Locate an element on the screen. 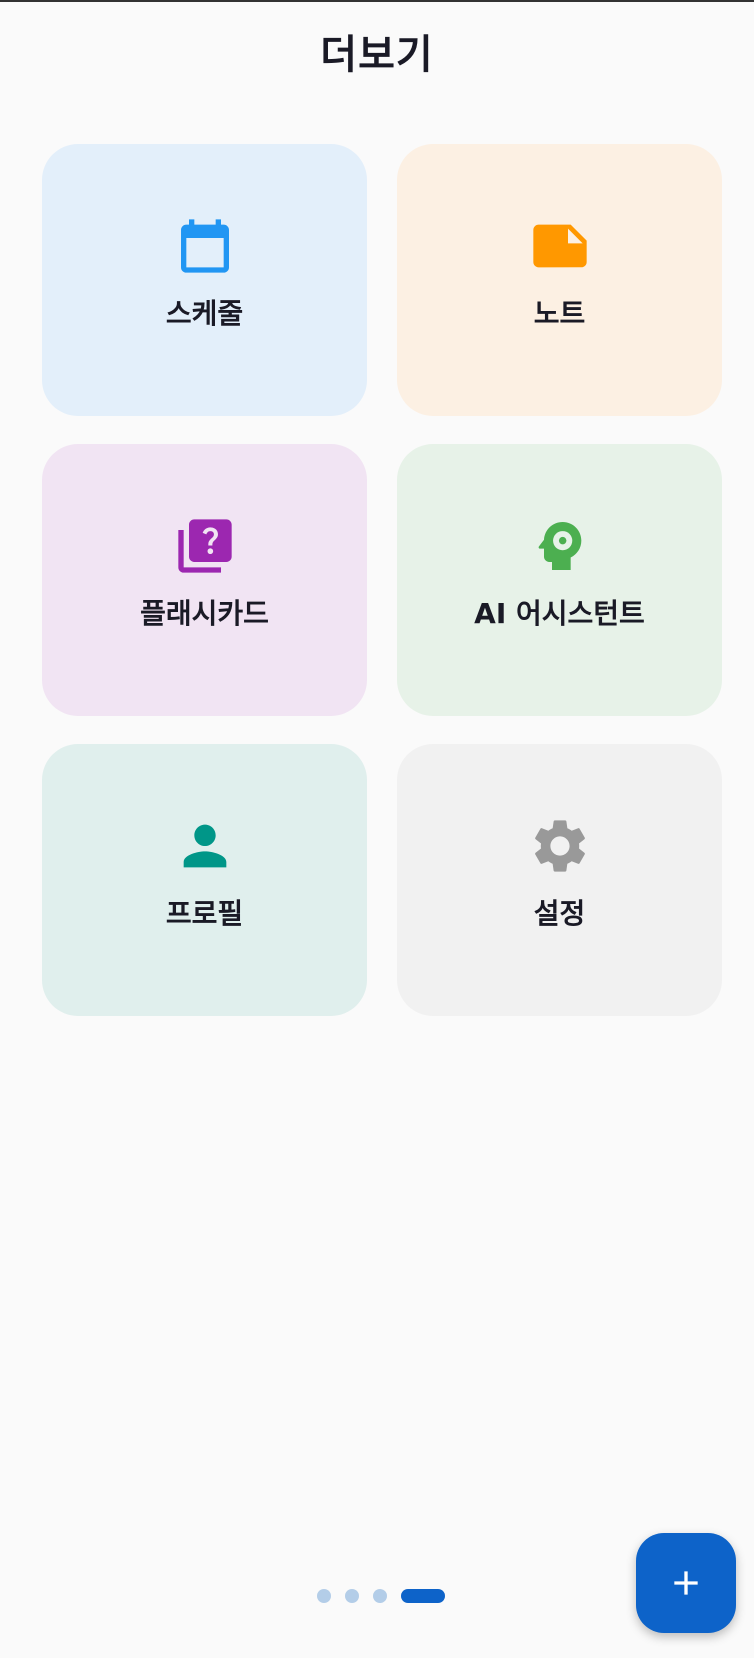 Image resolution: width=754 pixels, height=1658 pixels. tile-label-note: 노트 is located at coordinates (559, 313).